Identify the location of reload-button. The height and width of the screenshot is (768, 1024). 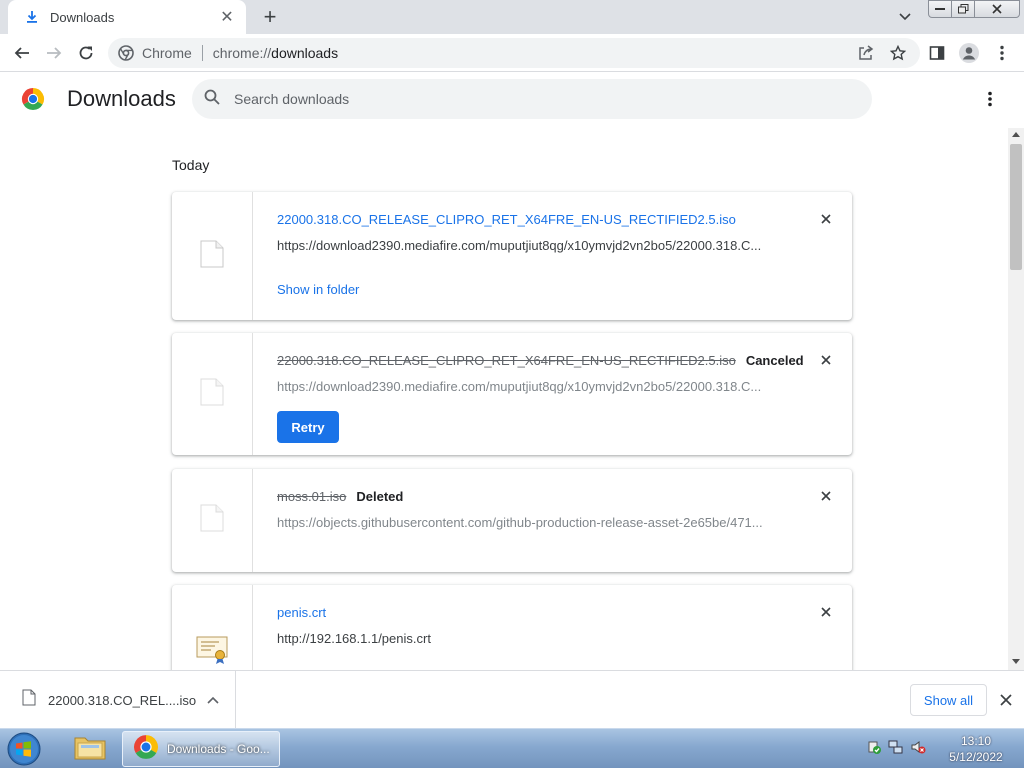
(86, 53).